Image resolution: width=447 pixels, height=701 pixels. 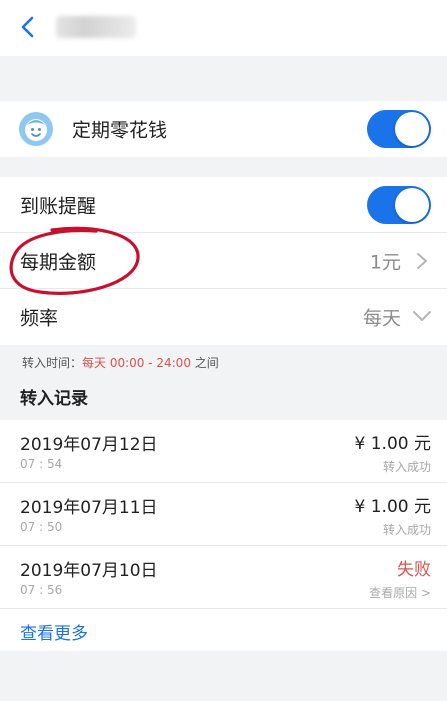 I want to click on chevron-right-icon, so click(x=422, y=261).